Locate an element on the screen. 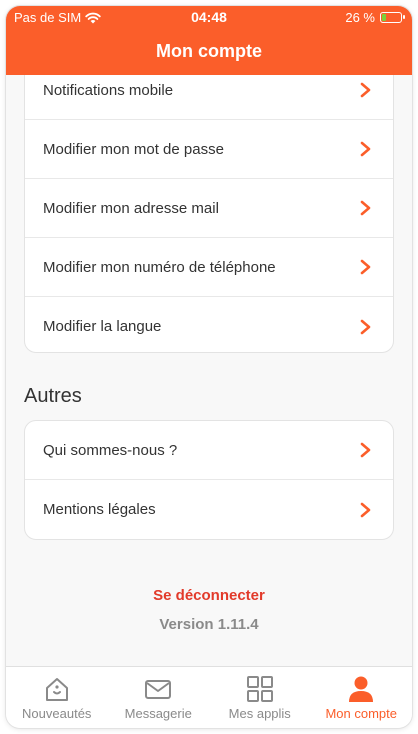  tab-label: Mes applis is located at coordinates (259, 713).